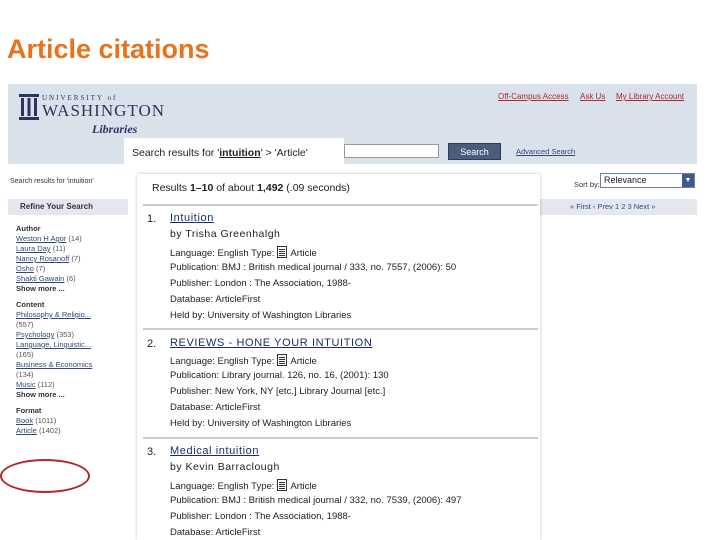 This screenshot has height=540, width=720. Describe the element at coordinates (108, 49) in the screenshot. I see `slide-title: Article citations` at that location.